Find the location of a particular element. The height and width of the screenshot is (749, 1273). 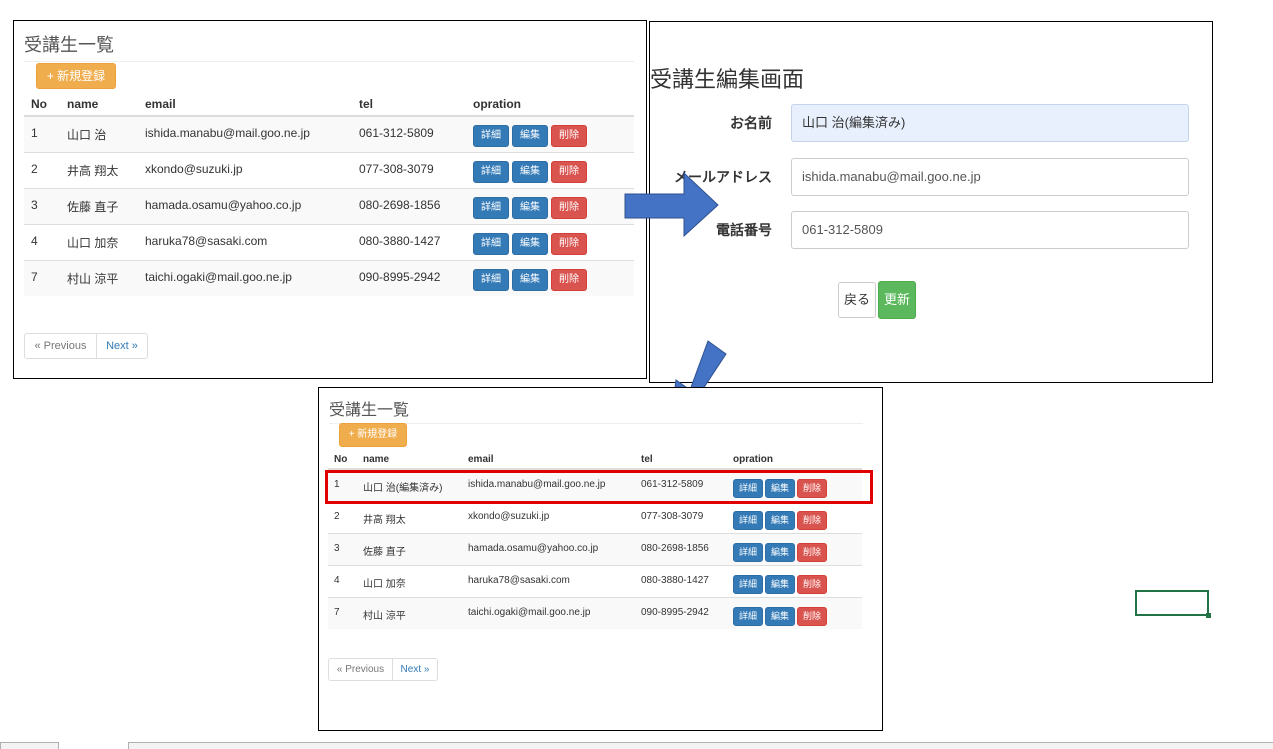

cell-no: 7 is located at coordinates (342, 612).